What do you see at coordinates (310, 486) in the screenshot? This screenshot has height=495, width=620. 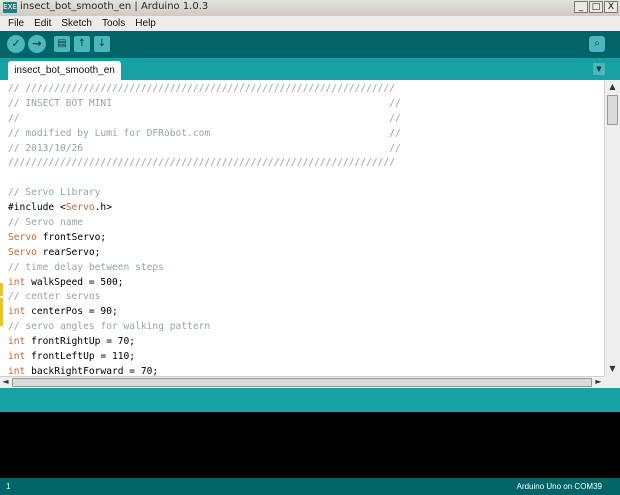 I see `status-bar: 1 Arduino Uno on COM39` at bounding box center [310, 486].